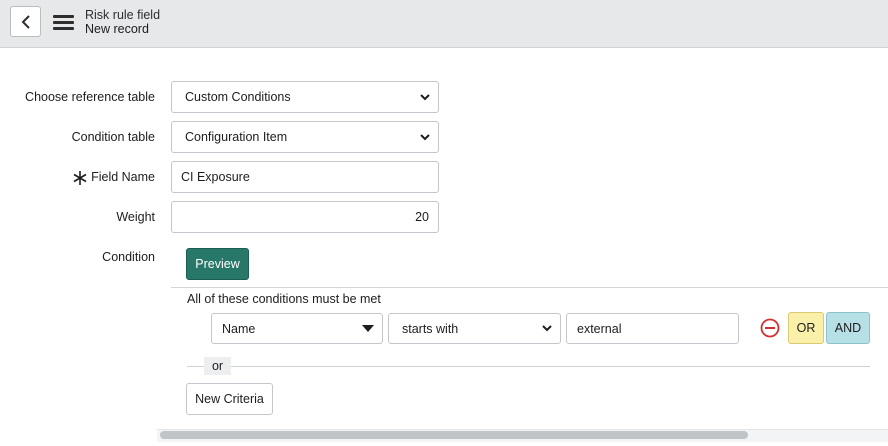  What do you see at coordinates (117, 29) in the screenshot?
I see `record-subtitle: New record` at bounding box center [117, 29].